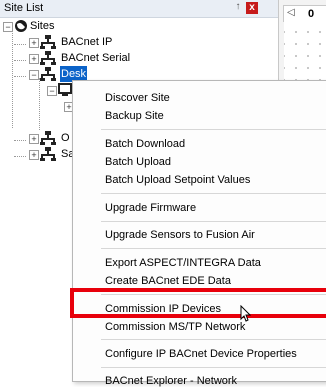 This screenshot has height=387, width=326. Describe the element at coordinates (183, 263) in the screenshot. I see `menu-item-export-aspect-integra: Export ASPECT/INTEGRA Data` at that location.